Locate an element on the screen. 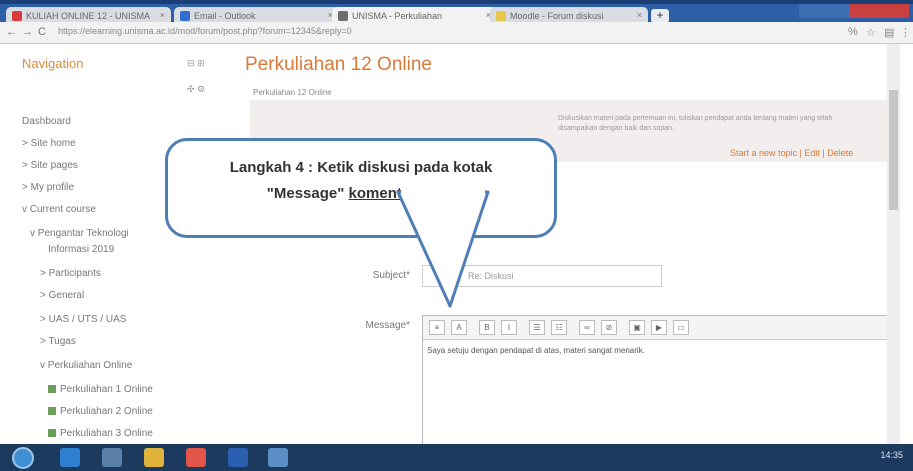 The height and width of the screenshot is (471, 913). new-tab-button: + is located at coordinates (660, 16).